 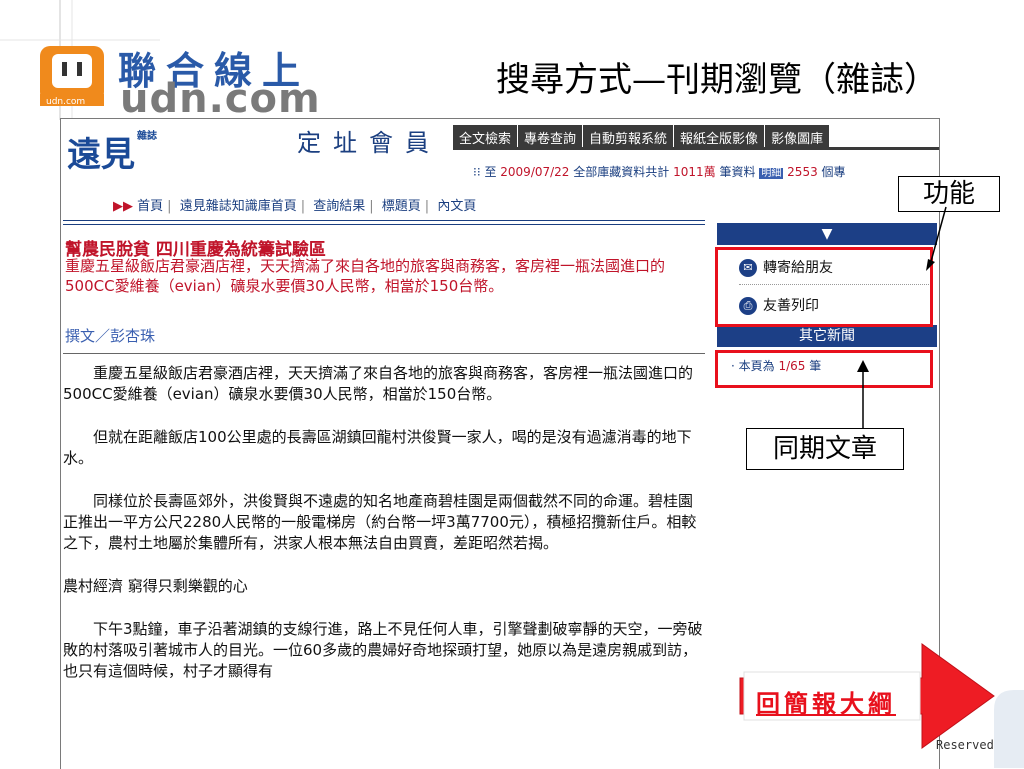 I want to click on other-news-header: 其它新聞, so click(x=827, y=336).